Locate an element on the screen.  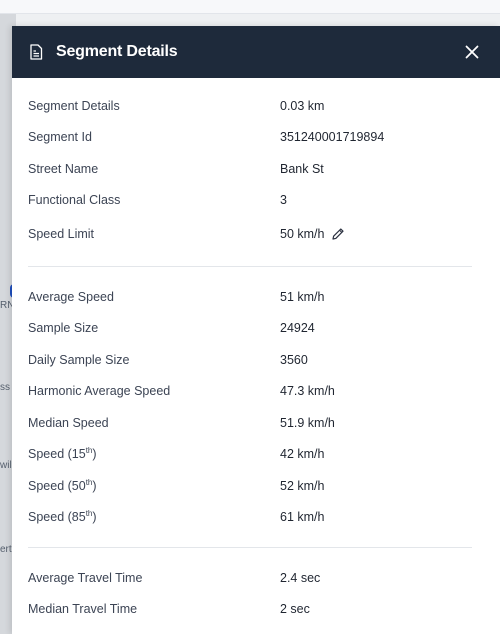
detail-row: Median Travel Time 2 sec is located at coordinates (256, 610).